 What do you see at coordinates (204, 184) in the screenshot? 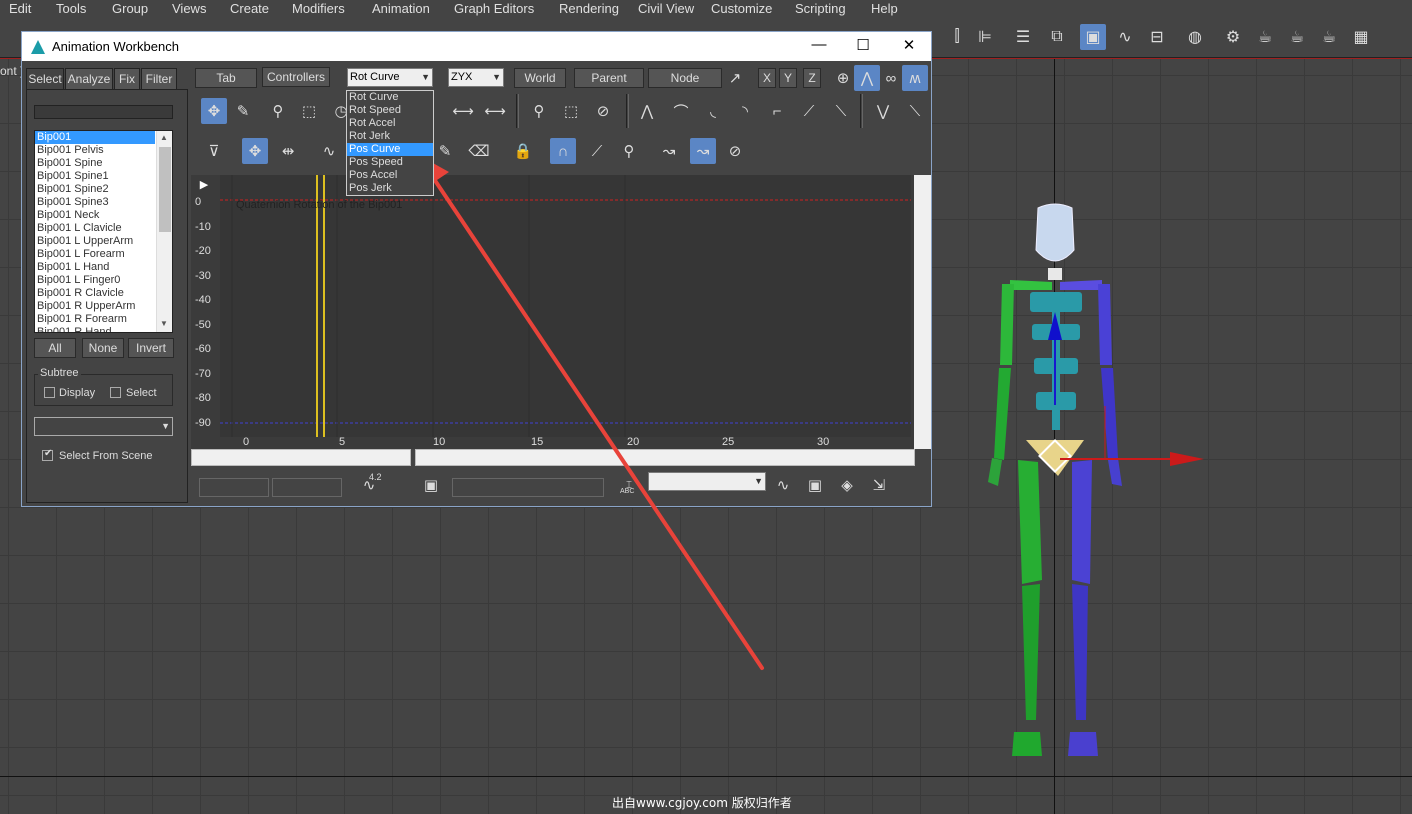
I see `play-icon: ▶` at bounding box center [204, 184].